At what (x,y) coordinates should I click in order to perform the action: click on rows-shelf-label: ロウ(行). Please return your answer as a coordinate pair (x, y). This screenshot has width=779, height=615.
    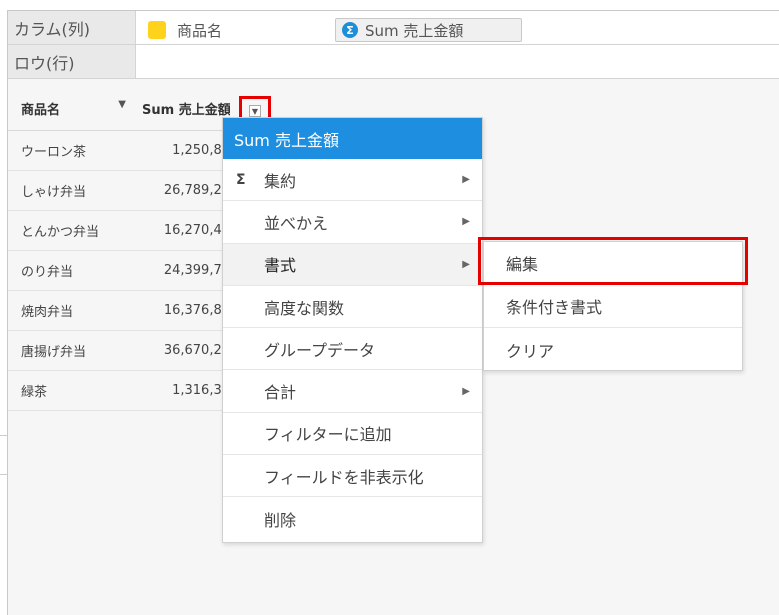
    Looking at the image, I should click on (72, 61).